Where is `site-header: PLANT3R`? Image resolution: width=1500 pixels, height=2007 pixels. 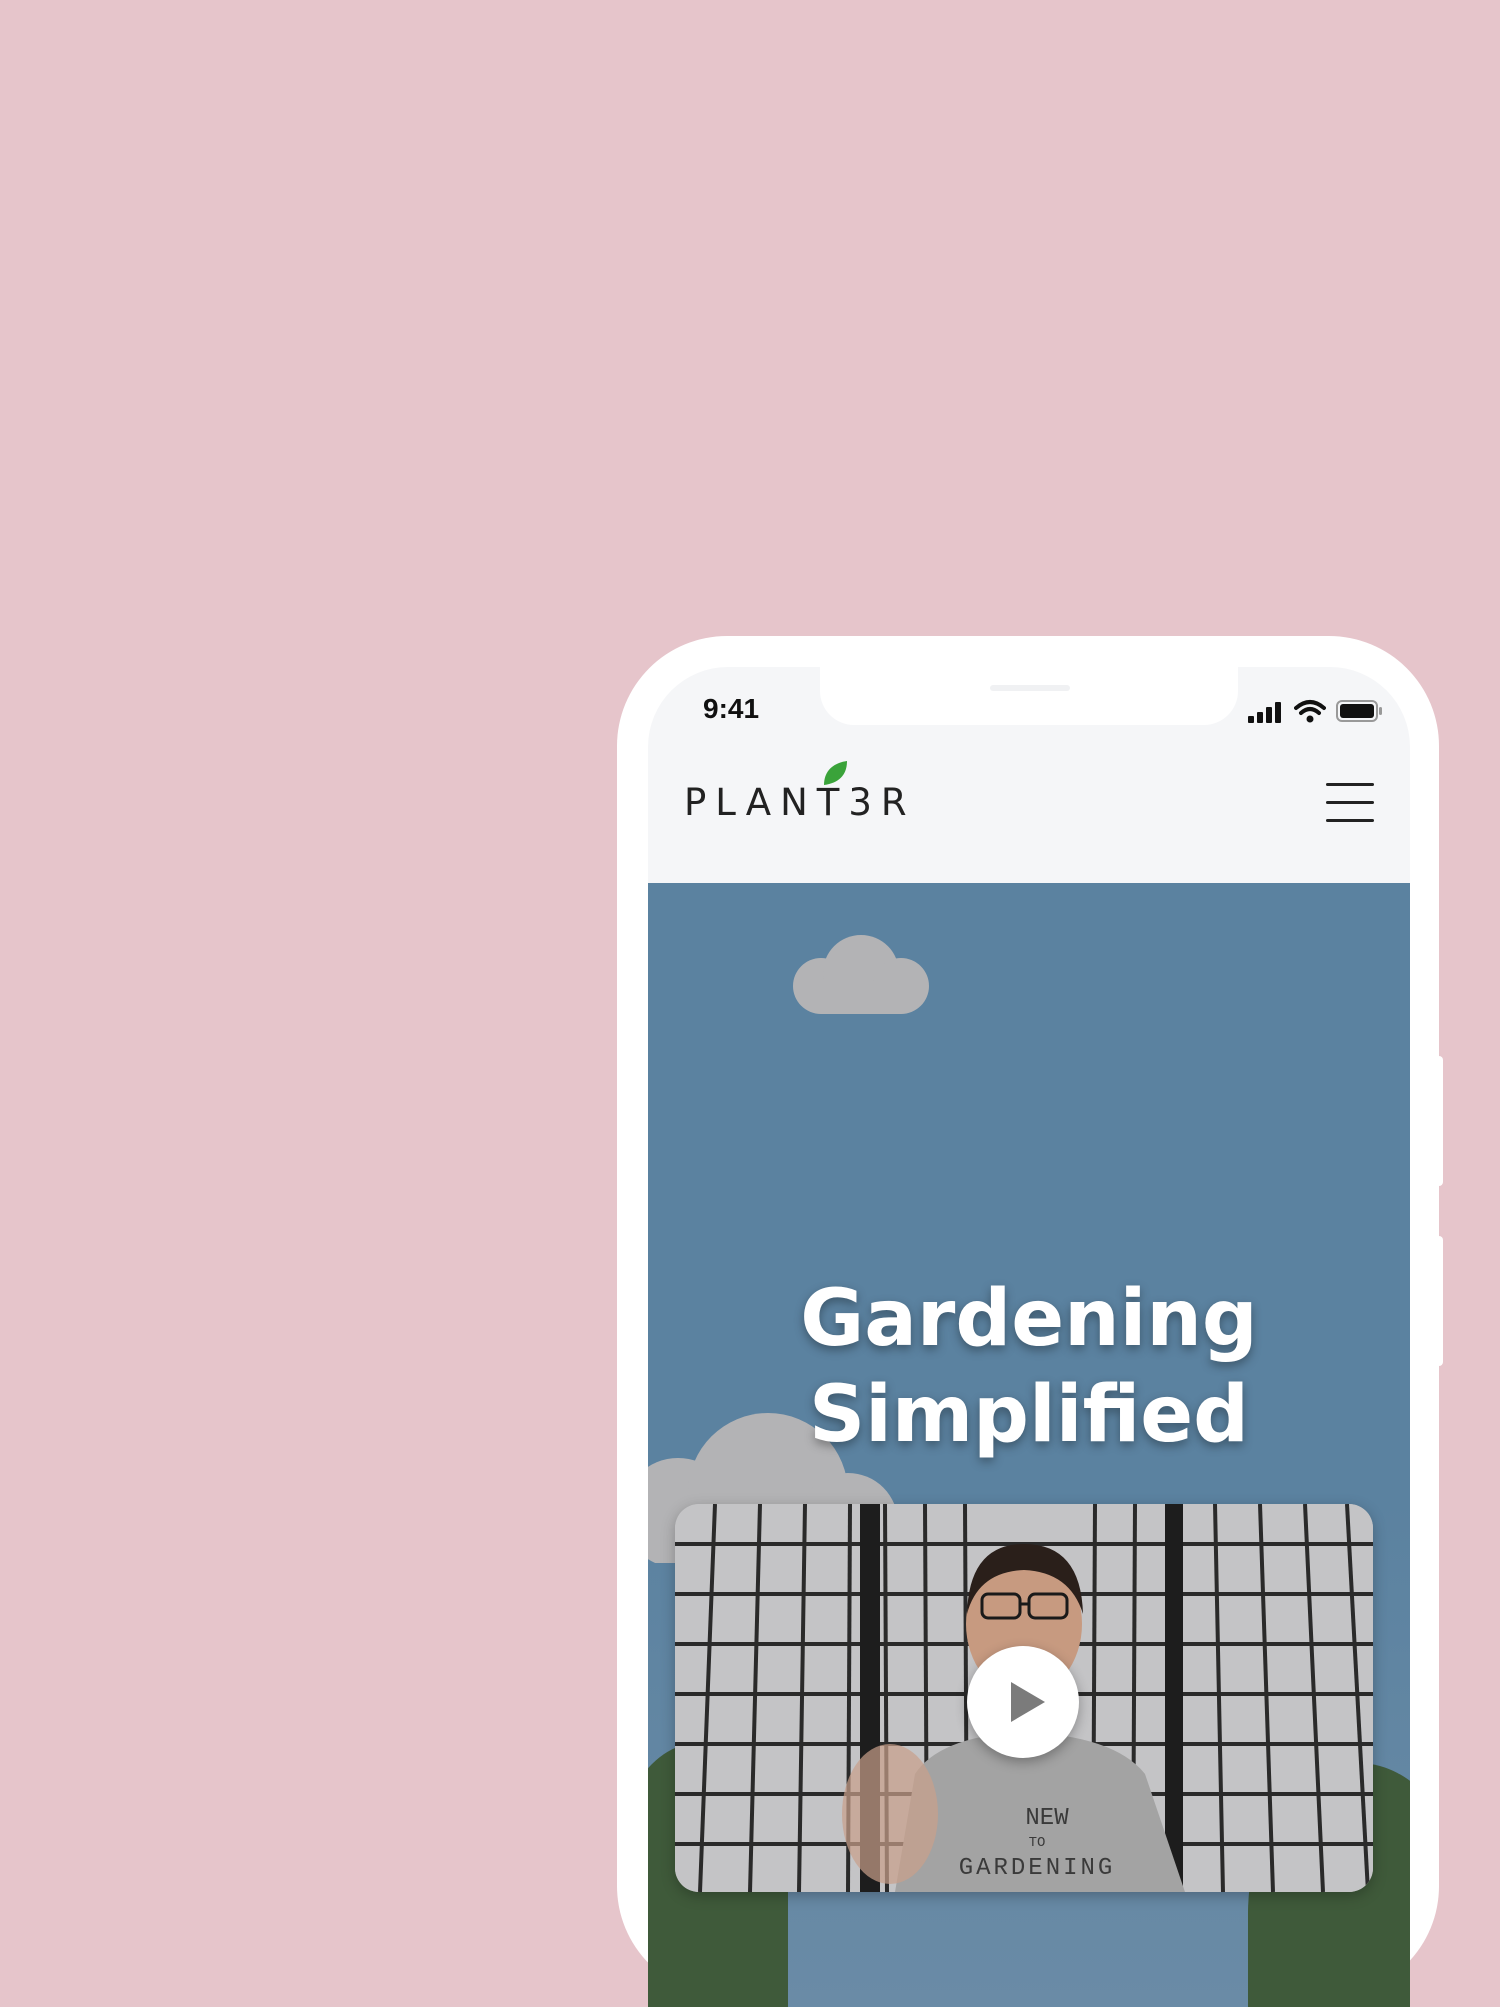
site-header: PLANT3R is located at coordinates (1029, 814).